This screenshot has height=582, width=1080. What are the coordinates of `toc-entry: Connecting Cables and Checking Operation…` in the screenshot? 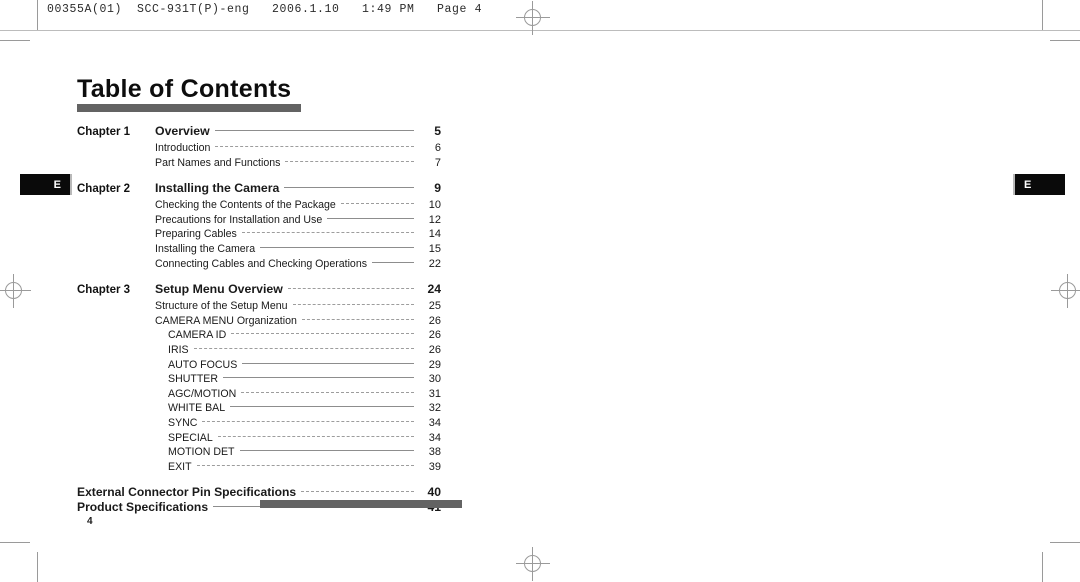 It's located at (259, 265).